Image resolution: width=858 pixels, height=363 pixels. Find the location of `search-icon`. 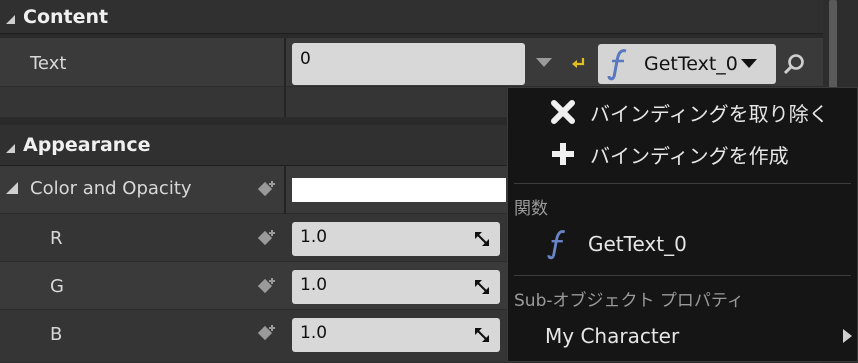

search-icon is located at coordinates (794, 64).